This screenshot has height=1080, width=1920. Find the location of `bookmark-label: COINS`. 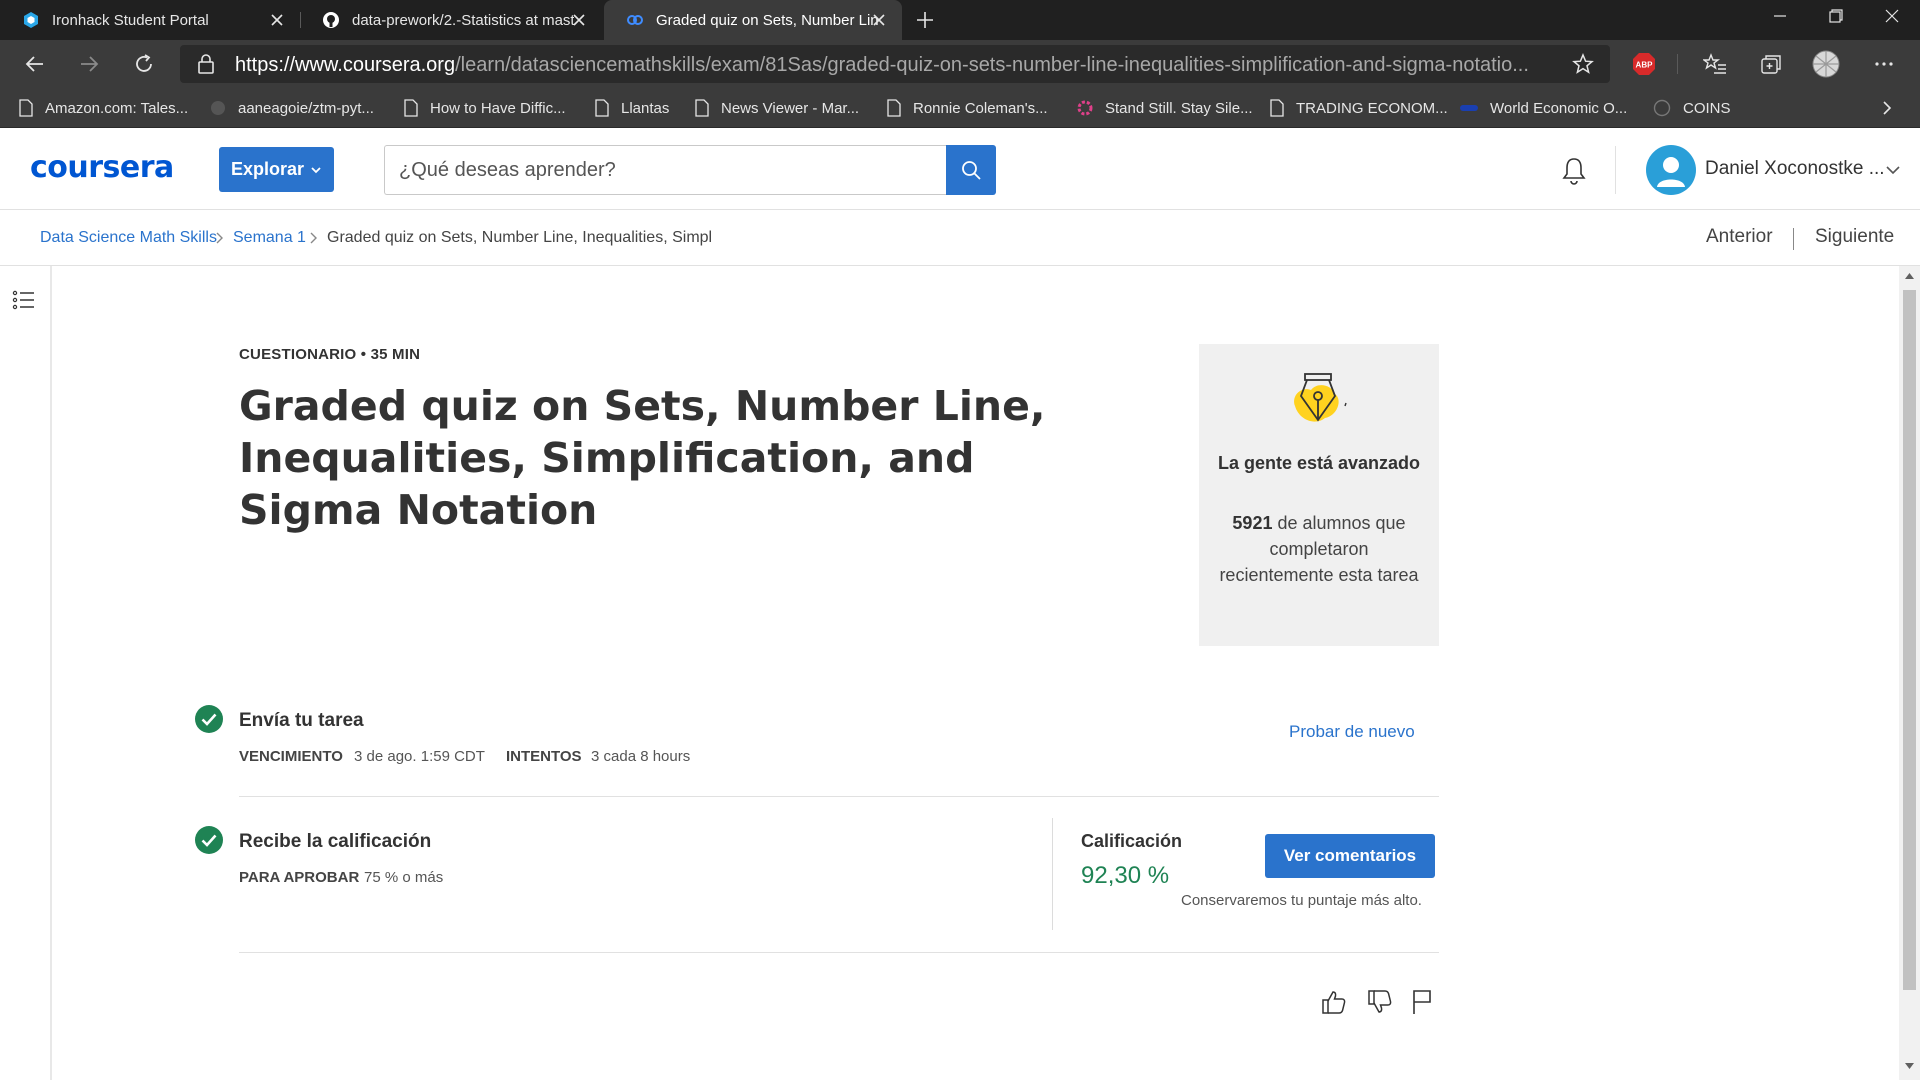

bookmark-label: COINS is located at coordinates (1707, 108).